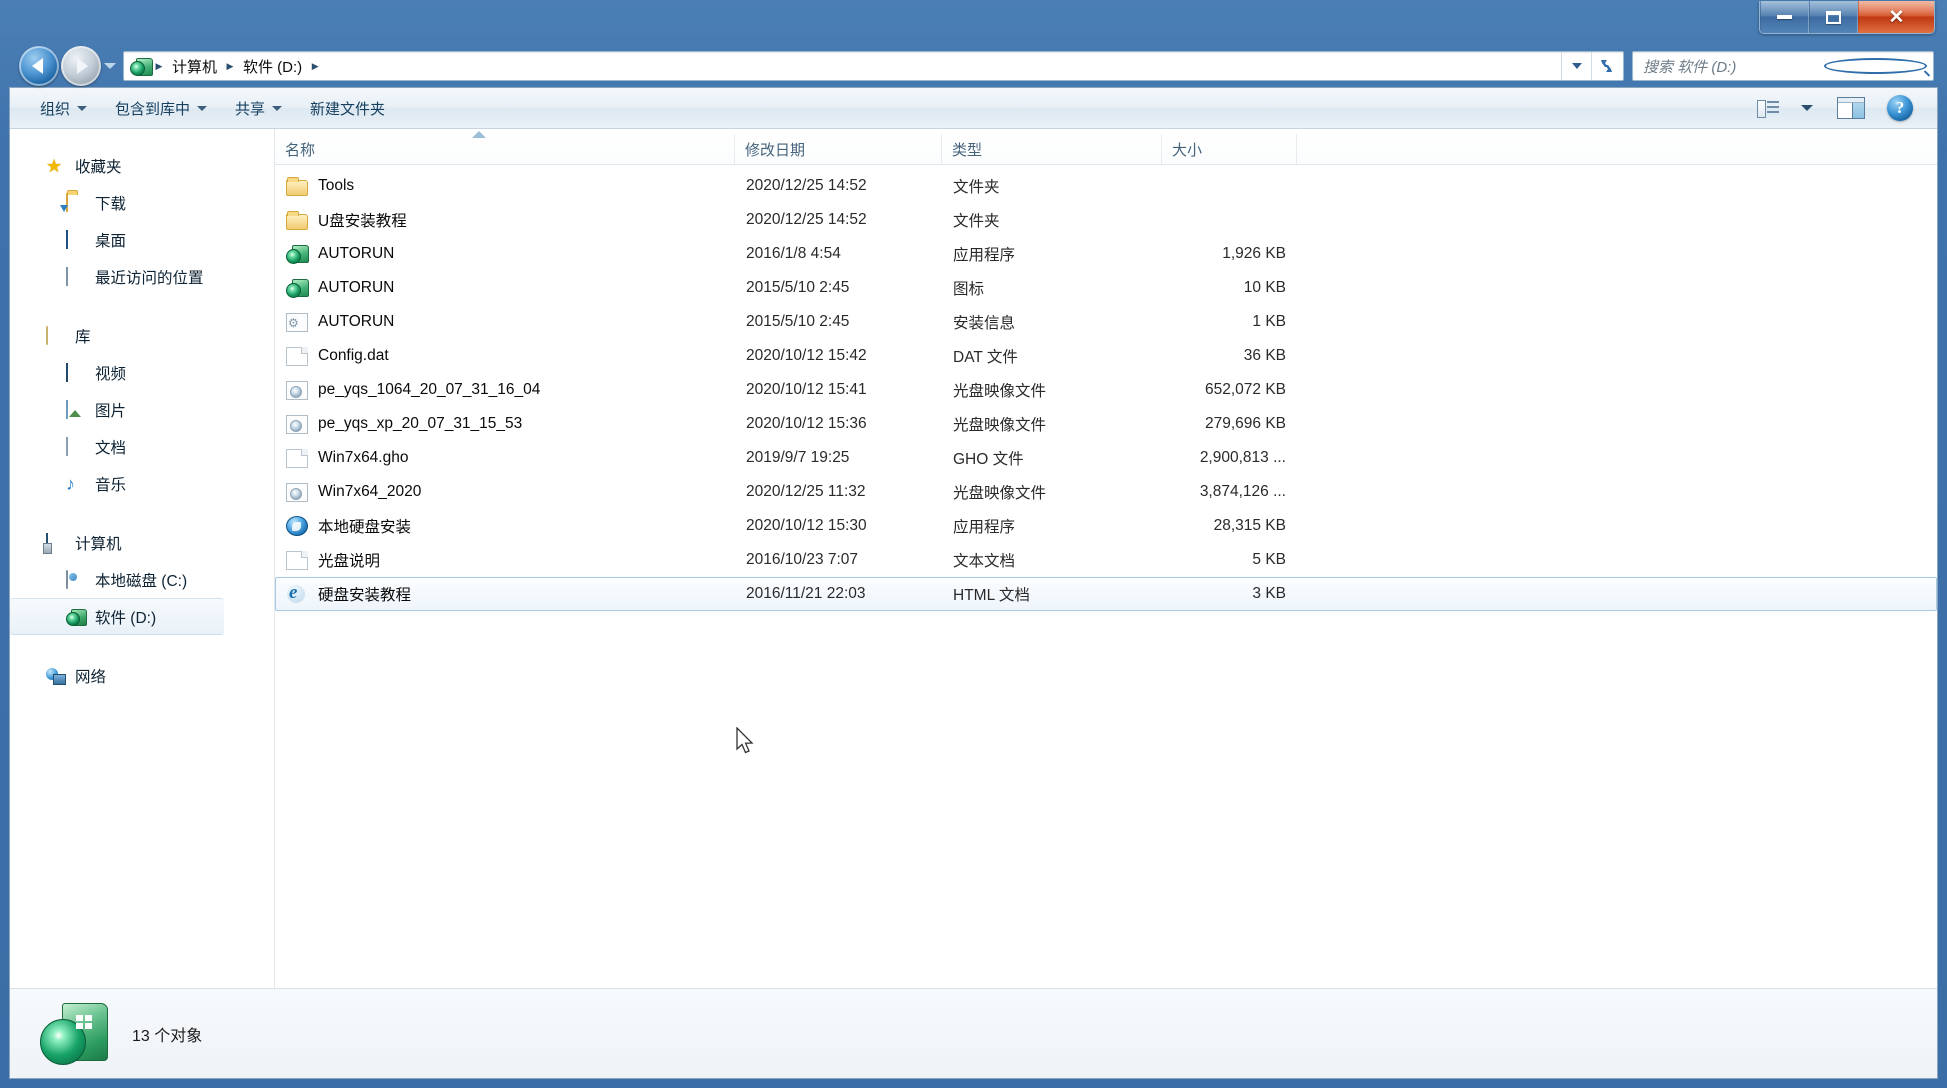 This screenshot has width=1947, height=1088. What do you see at coordinates (1106, 254) in the screenshot?
I see `table-row: AUTORUN 2016/1/8 4:54 应用程序 1,926 KB` at bounding box center [1106, 254].